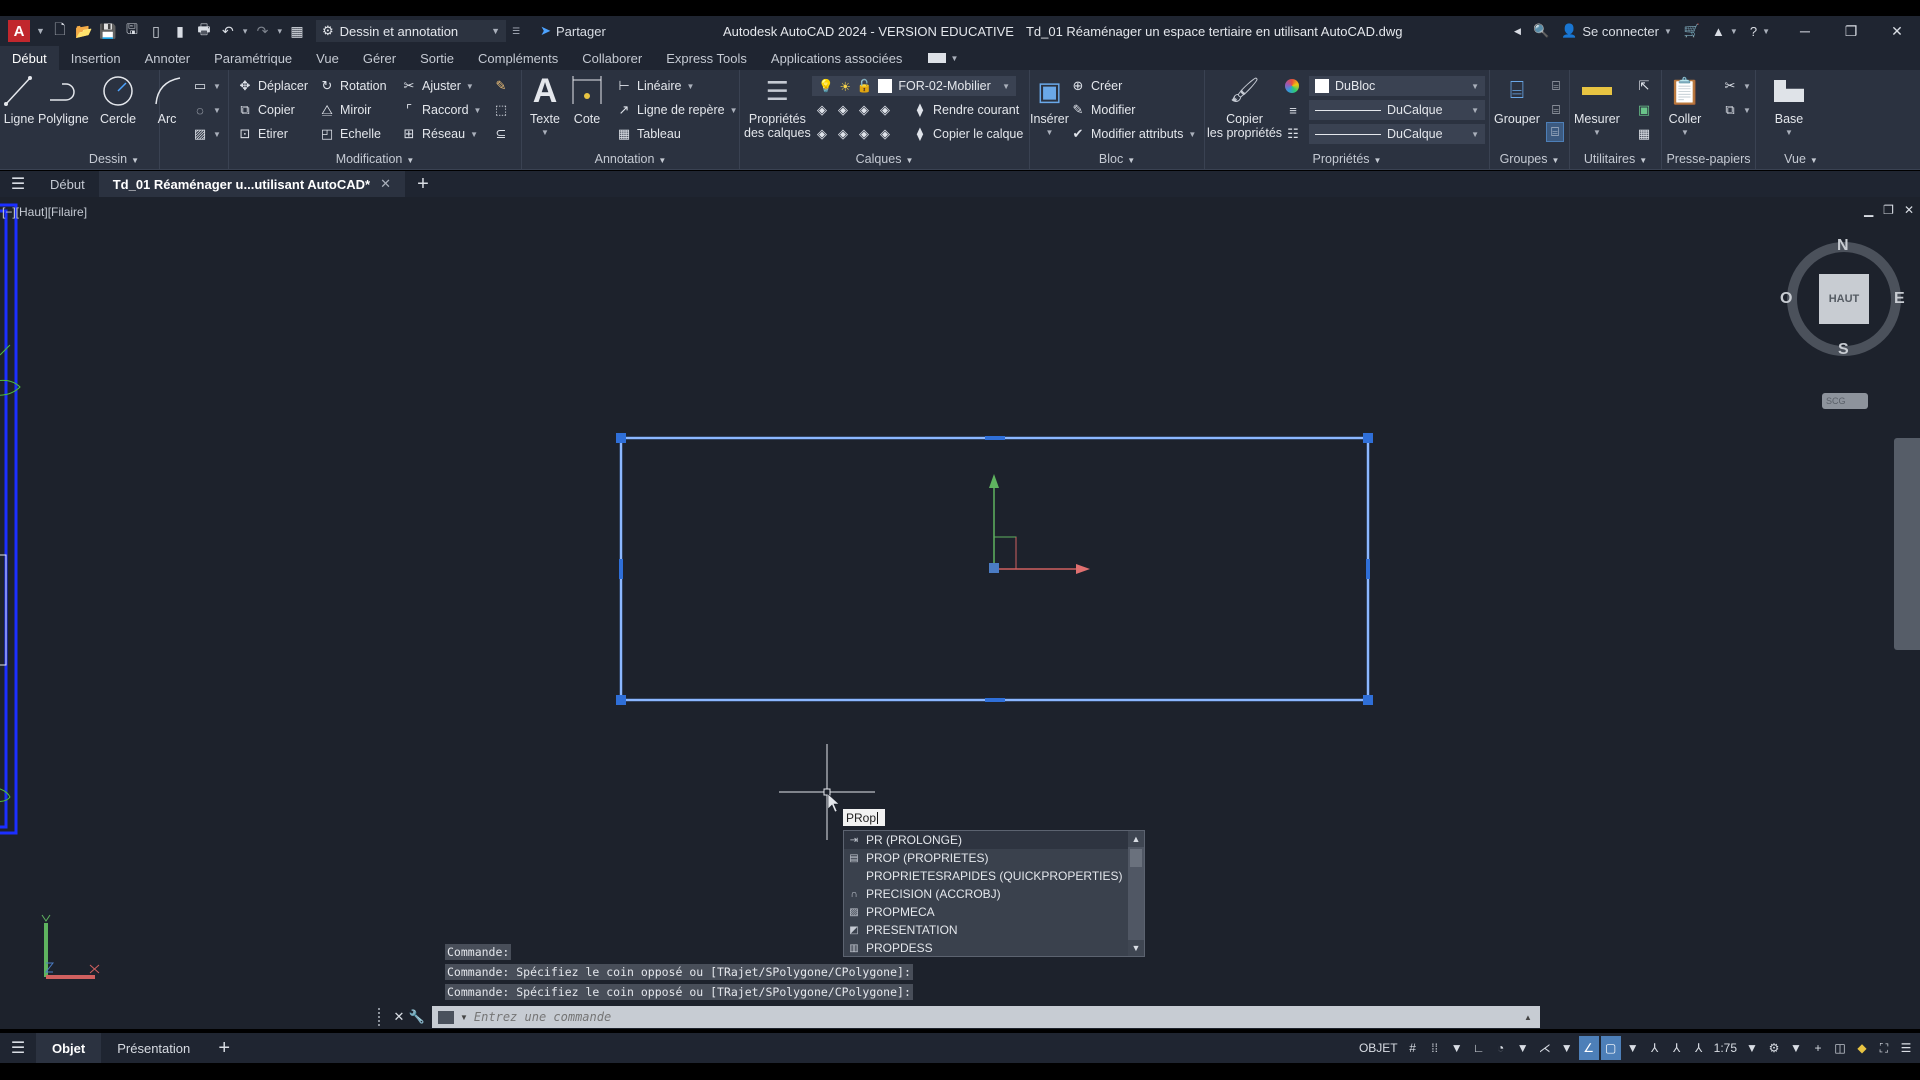 The image size is (1920, 1080). Describe the element at coordinates (994, 894) in the screenshot. I see `autocomplete-item: ∩ PRECISION (ACCROBJ)` at that location.